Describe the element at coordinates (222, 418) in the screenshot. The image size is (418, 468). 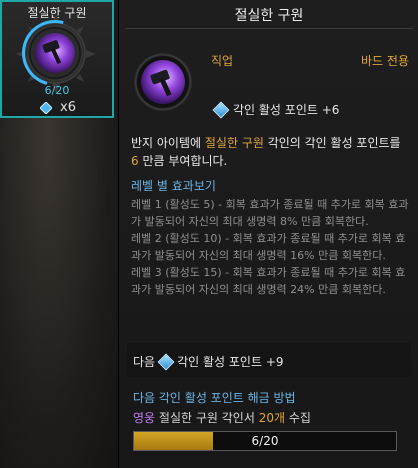
I see `unlock-requirement: 영웅 절실한 구원 각인서 20개 수집` at that location.